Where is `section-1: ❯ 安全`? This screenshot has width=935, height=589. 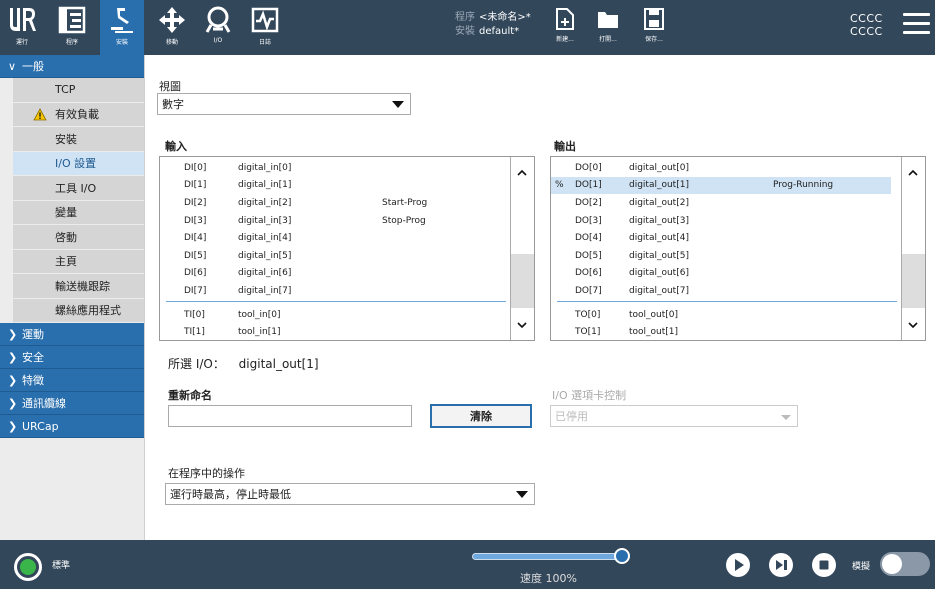 section-1: ❯ 安全 is located at coordinates (72, 357).